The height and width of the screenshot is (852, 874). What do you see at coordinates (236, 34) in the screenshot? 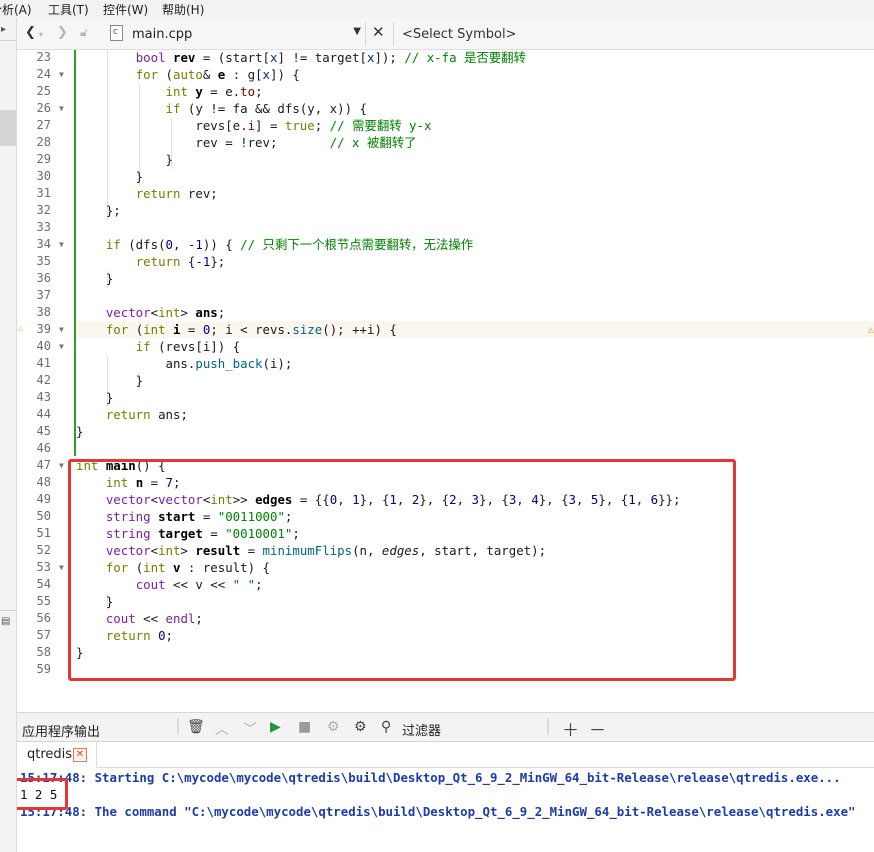
I see `file-selector: main.cpp ▼` at bounding box center [236, 34].